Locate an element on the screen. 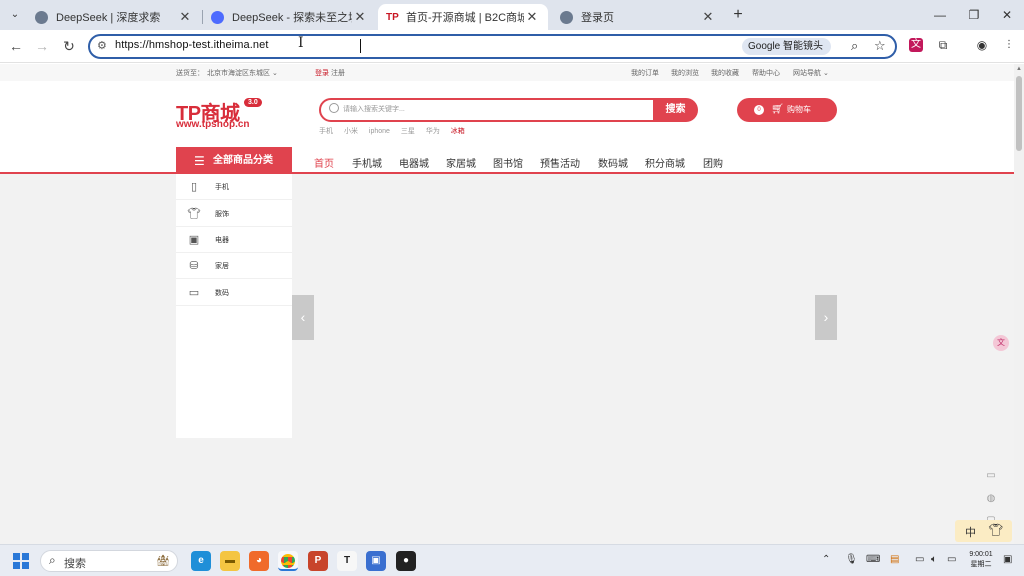 This screenshot has width=1024, height=576. google-lens-button: Google 智能镜头 is located at coordinates (787, 46).